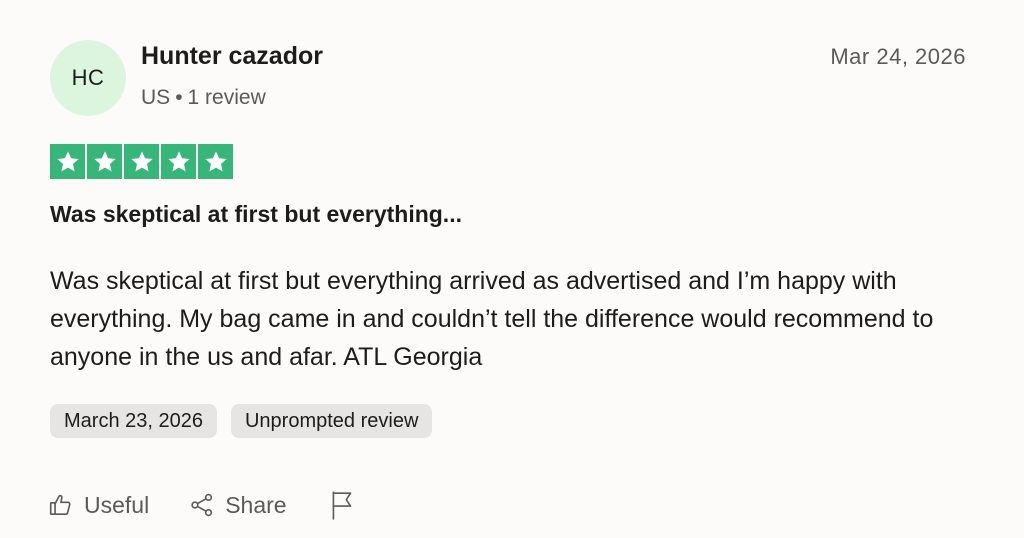 This screenshot has width=1024, height=538. What do you see at coordinates (117, 504) in the screenshot?
I see `useful-label: Useful` at bounding box center [117, 504].